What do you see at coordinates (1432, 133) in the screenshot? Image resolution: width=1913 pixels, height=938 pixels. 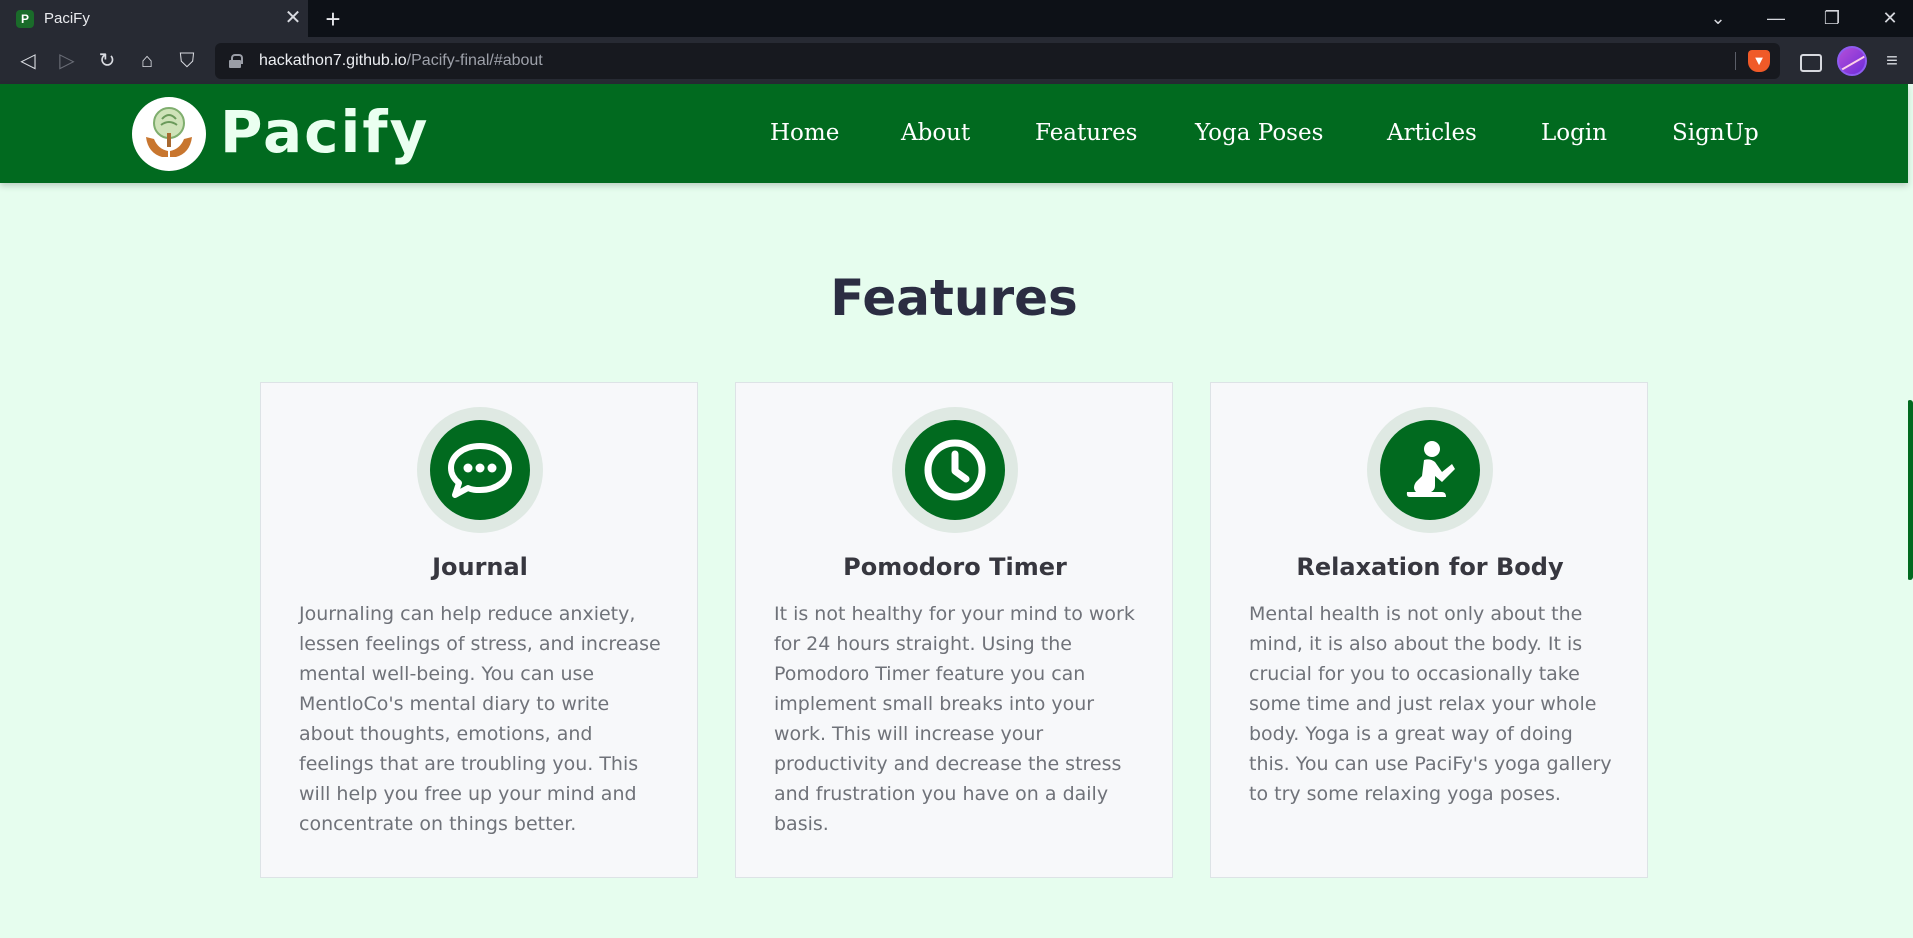 I see `nav-link-articles: Articles` at bounding box center [1432, 133].